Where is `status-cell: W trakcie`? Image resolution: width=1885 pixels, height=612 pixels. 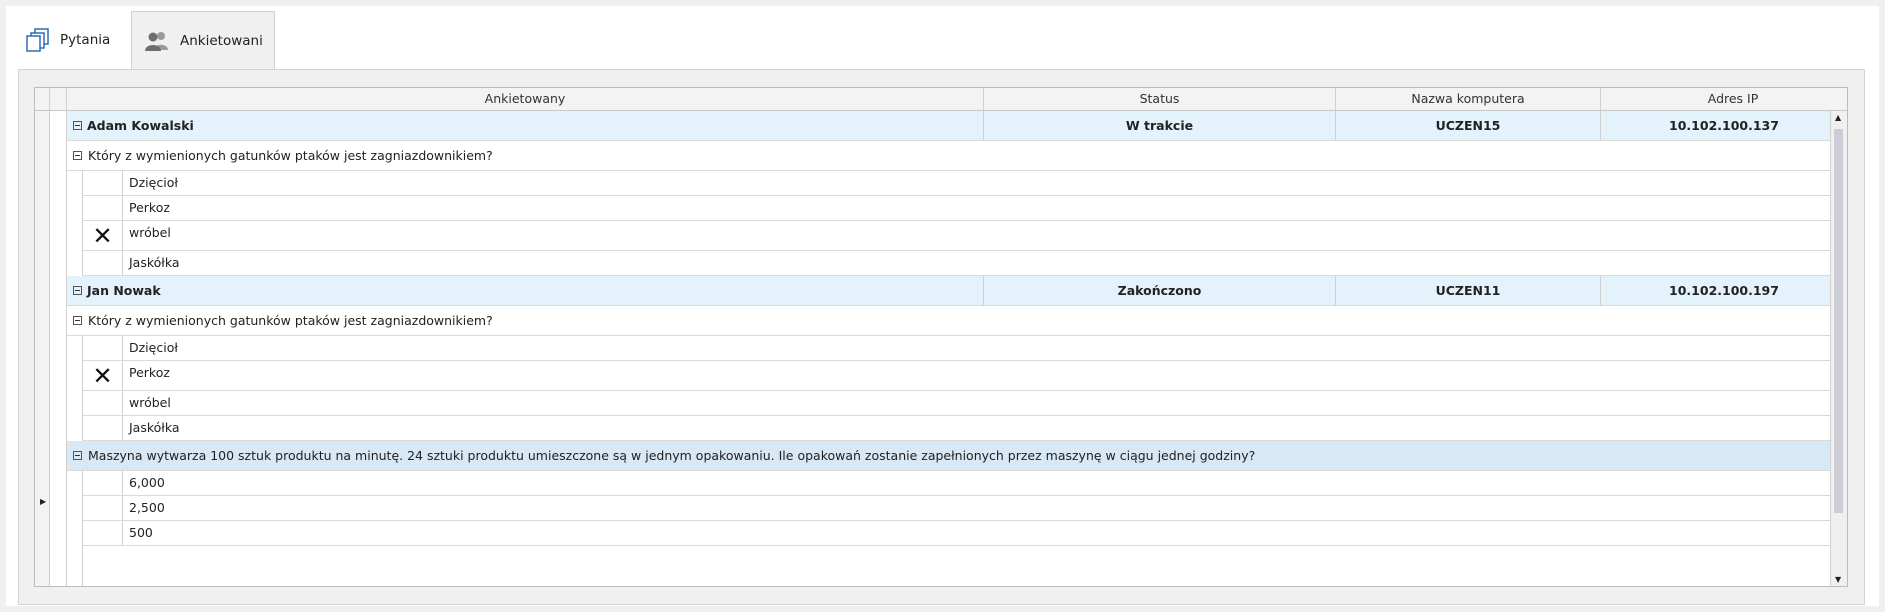
status-cell: W trakcie is located at coordinates (1160, 125).